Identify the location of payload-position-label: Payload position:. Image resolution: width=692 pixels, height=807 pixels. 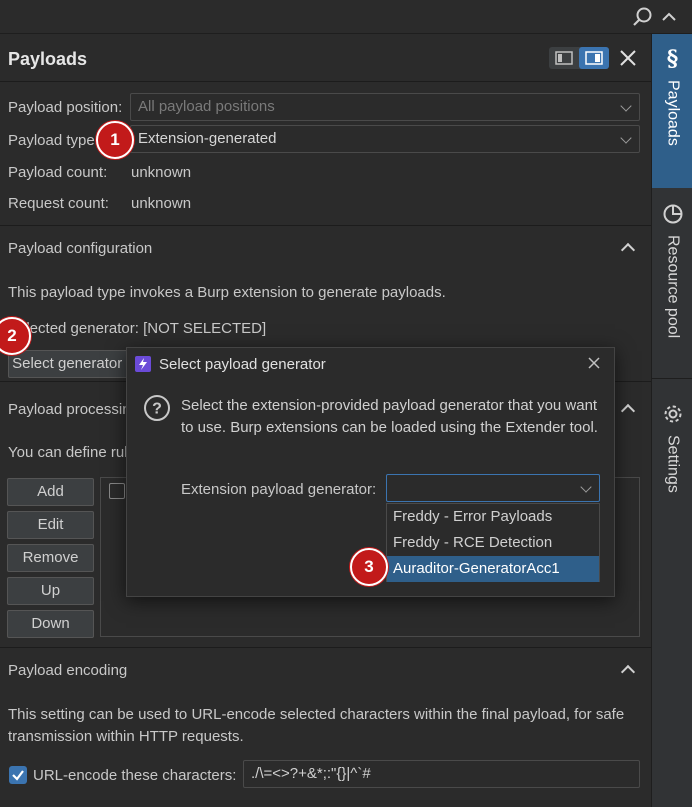
(65, 107).